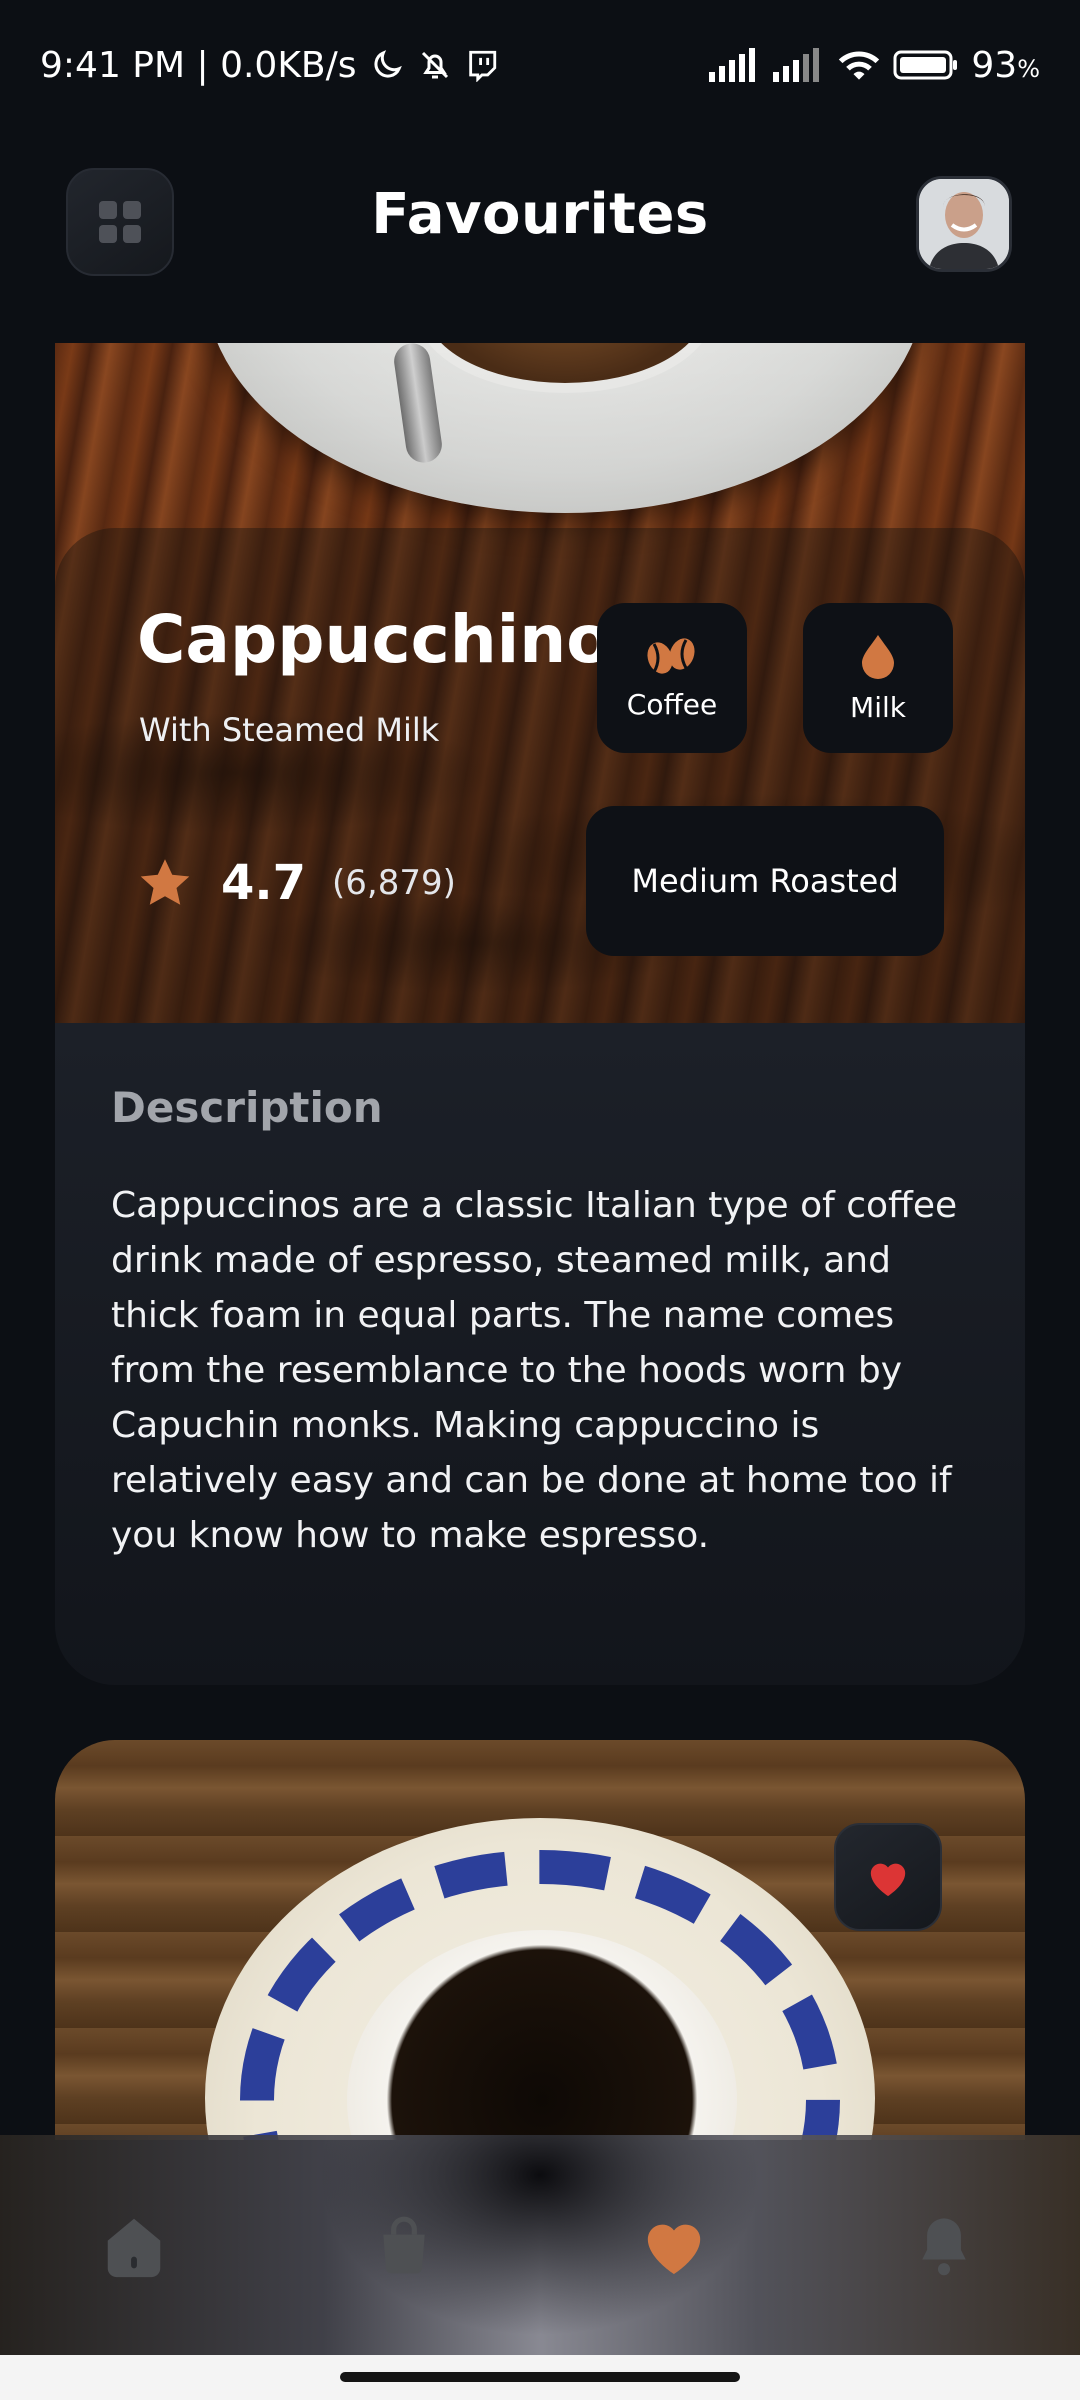  I want to click on rating-value: 4.7, so click(264, 883).